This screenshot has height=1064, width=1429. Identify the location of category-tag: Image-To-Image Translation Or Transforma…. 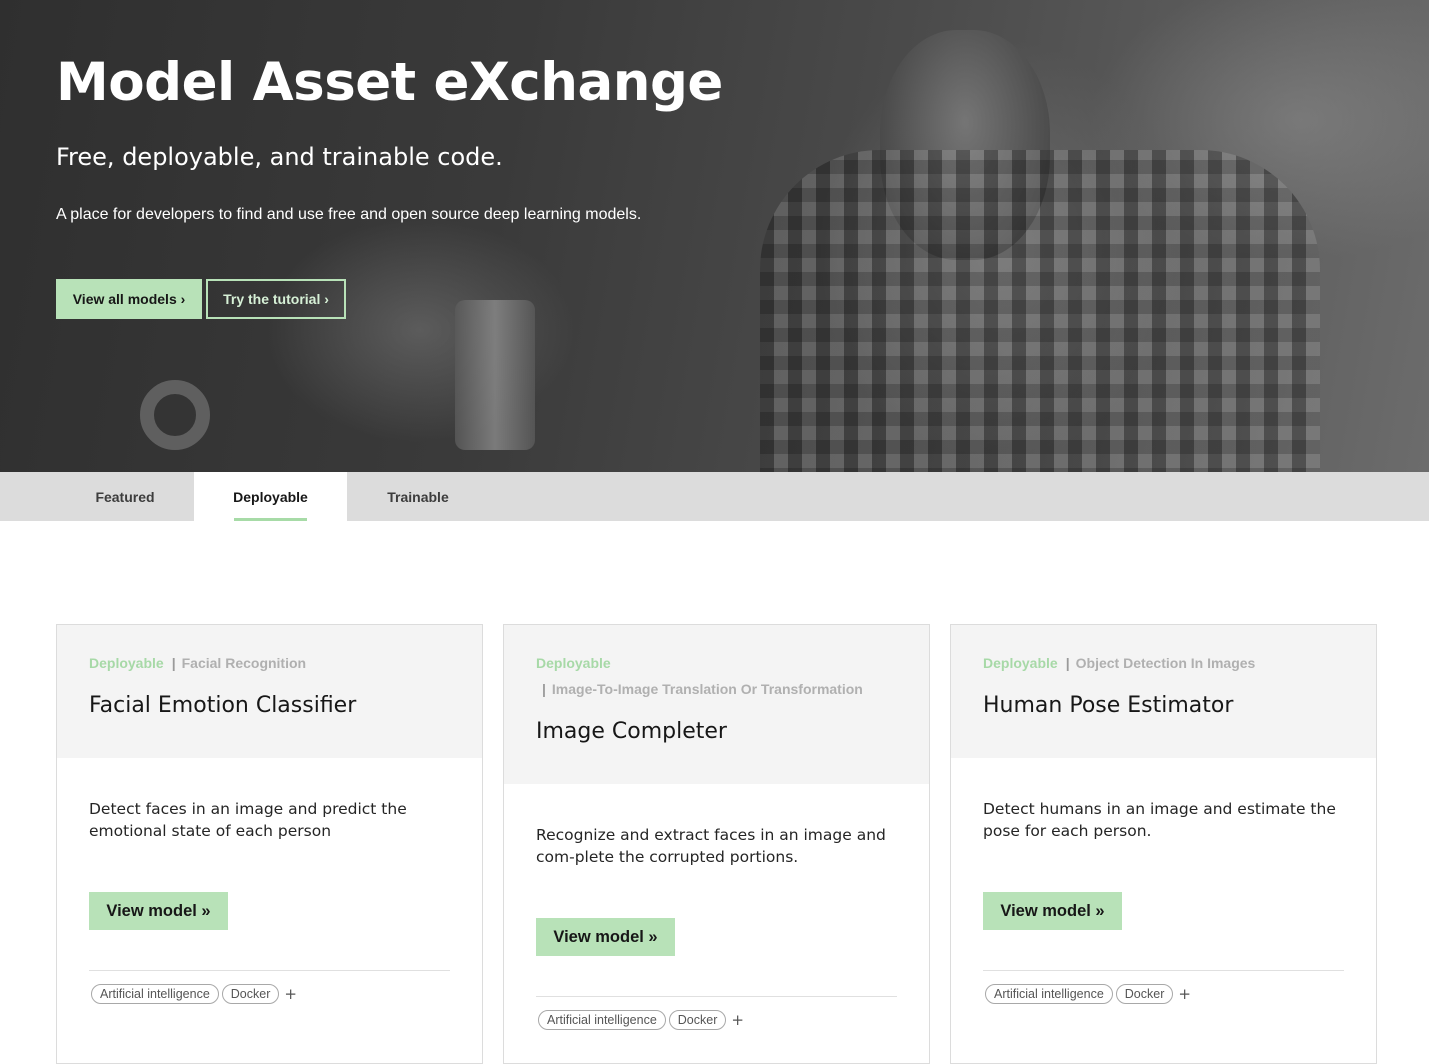
(707, 689).